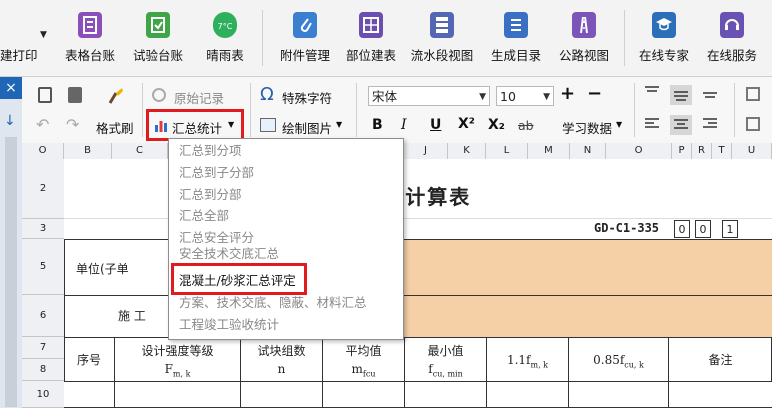 This screenshot has height=408, width=772. Describe the element at coordinates (229, 254) in the screenshot. I see `menu-item-safety-briefing: 安全技术交底汇总` at that location.